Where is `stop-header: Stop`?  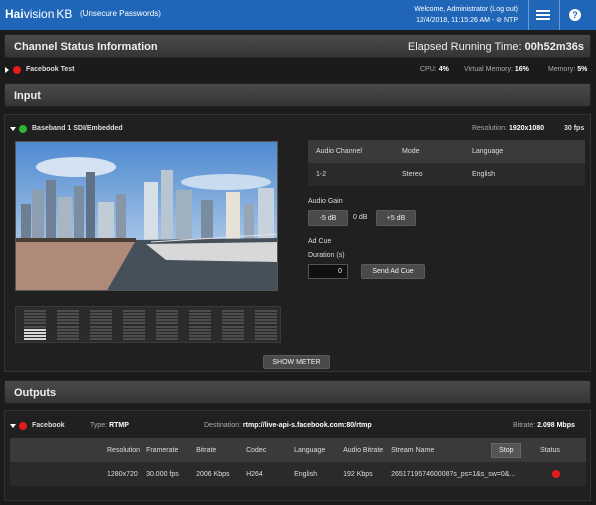 stop-header: Stop is located at coordinates (510, 450).